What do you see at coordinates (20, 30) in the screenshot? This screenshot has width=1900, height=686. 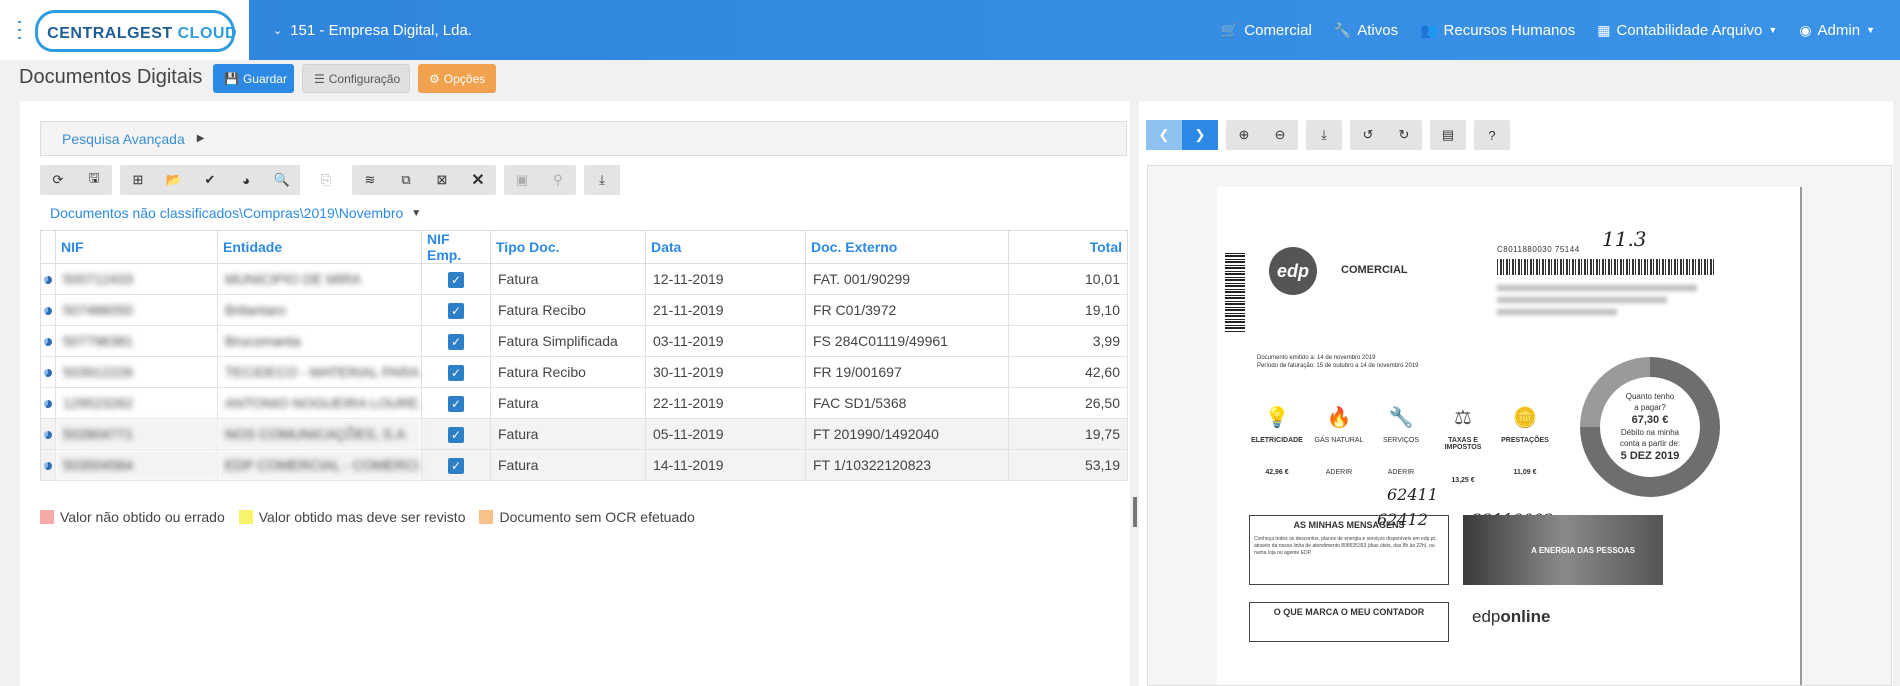 I see `menu-icon` at bounding box center [20, 30].